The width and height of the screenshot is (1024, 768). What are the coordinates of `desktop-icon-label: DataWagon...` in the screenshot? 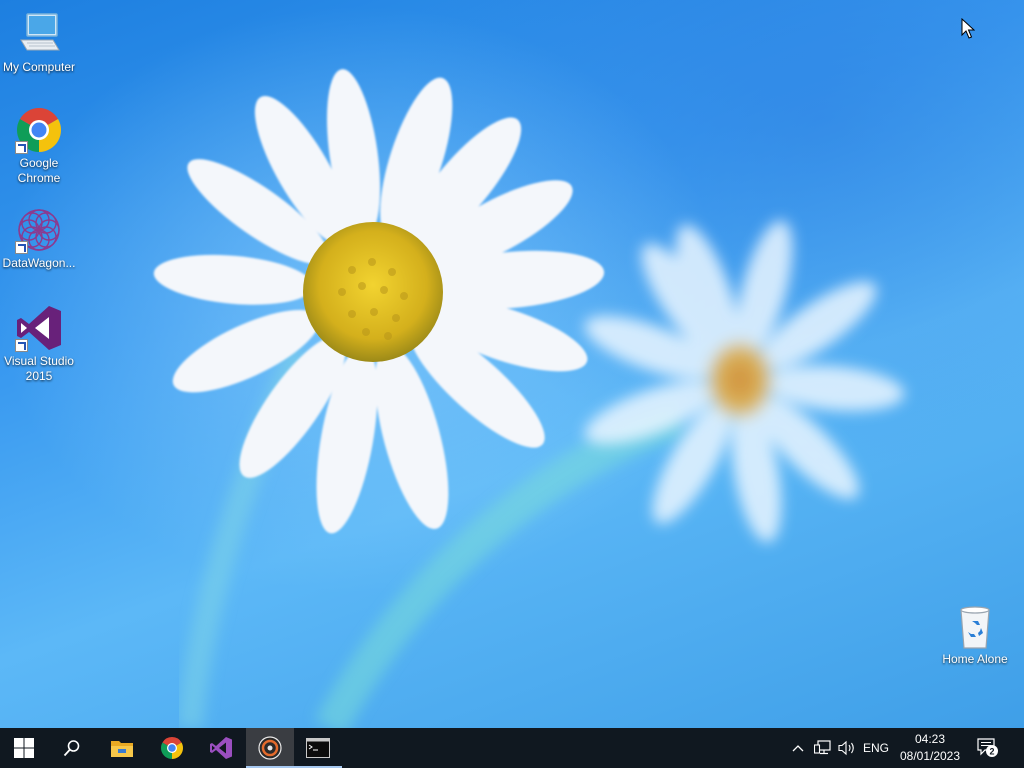 It's located at (39, 263).